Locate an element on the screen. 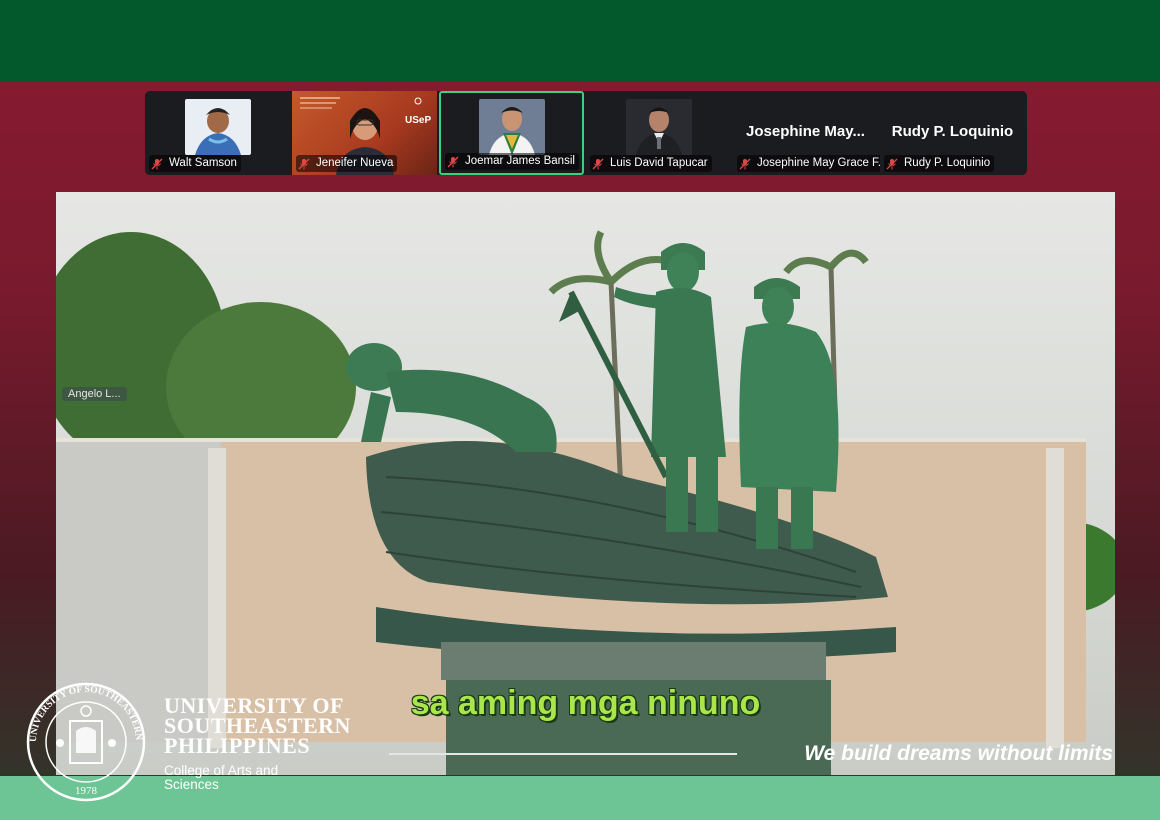  participant-name-label: Rudy P. Loquinio is located at coordinates (939, 163).